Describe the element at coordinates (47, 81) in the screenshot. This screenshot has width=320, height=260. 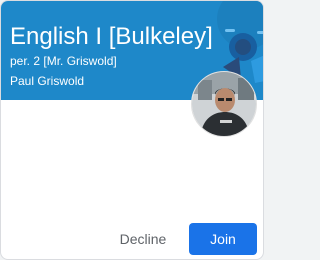
I see `teacher-name: Paul Griswold` at that location.